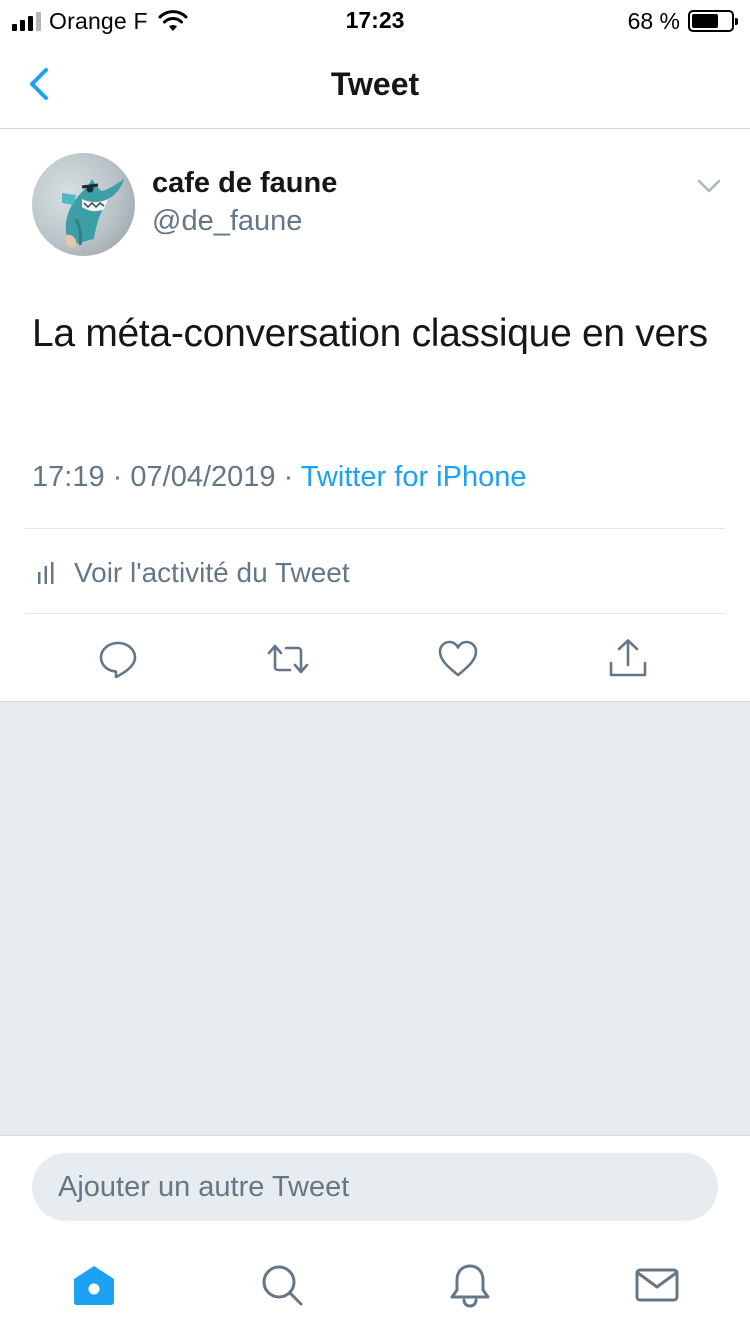 The width and height of the screenshot is (750, 1334). I want to click on user-handle: @de_faune, so click(227, 221).